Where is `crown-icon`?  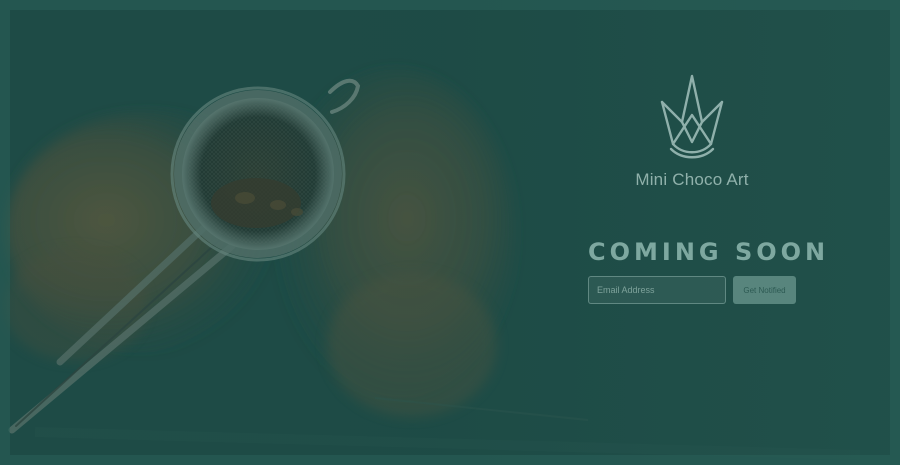 crown-icon is located at coordinates (692, 116).